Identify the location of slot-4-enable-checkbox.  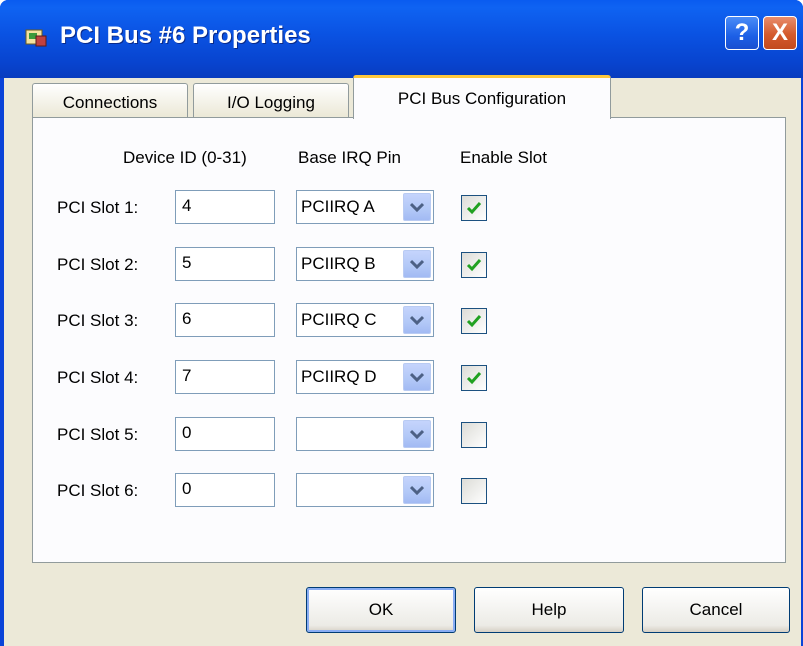
(474, 378).